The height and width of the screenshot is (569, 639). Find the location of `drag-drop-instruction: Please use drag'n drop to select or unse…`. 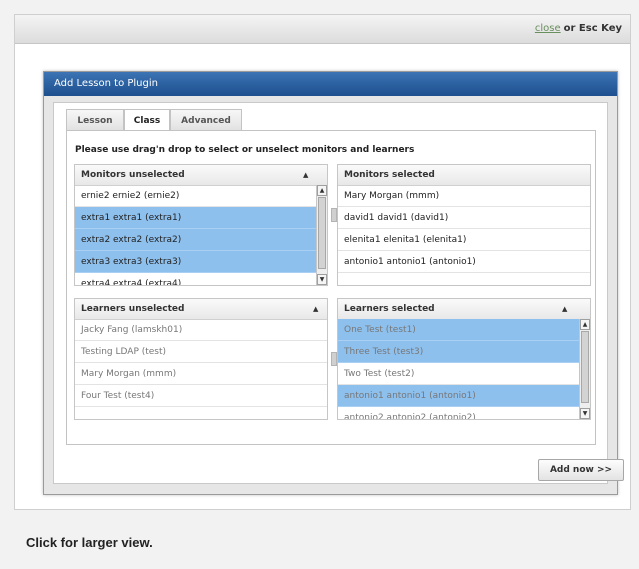

drag-drop-instruction: Please use drag'n drop to select or unse… is located at coordinates (245, 150).